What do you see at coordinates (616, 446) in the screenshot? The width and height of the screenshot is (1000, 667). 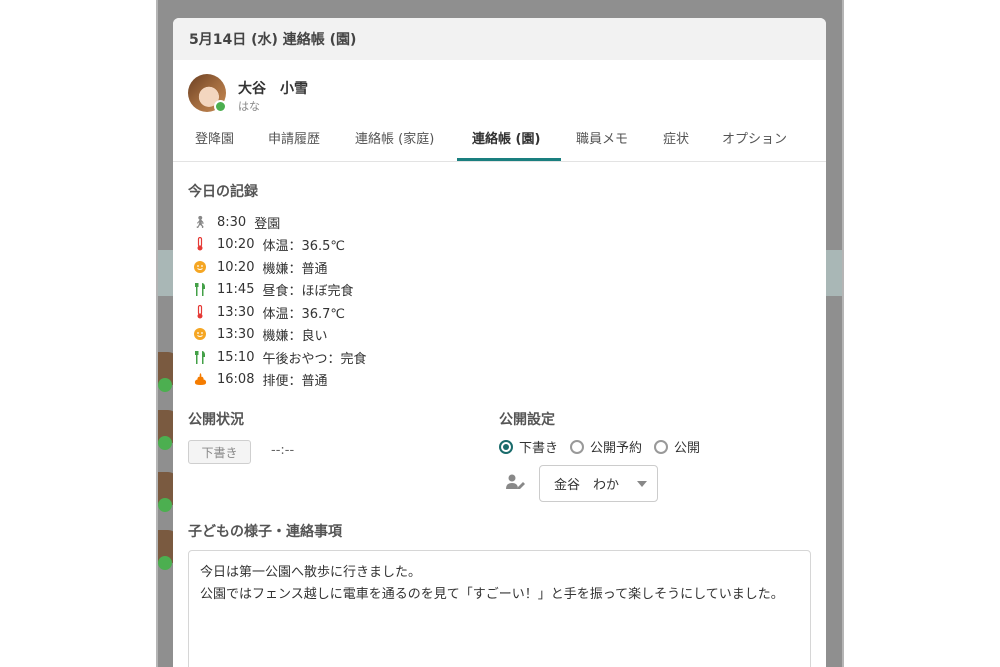 I see `radio-scheduled-label: 公開予約` at bounding box center [616, 446].